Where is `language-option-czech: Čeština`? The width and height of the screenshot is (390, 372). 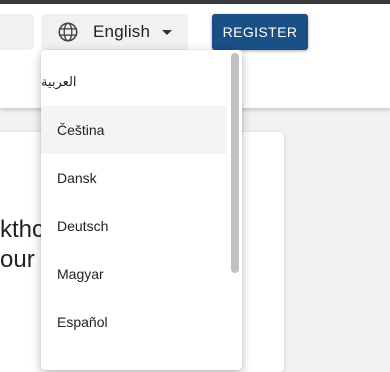
language-option-czech: Čeština is located at coordinates (134, 130).